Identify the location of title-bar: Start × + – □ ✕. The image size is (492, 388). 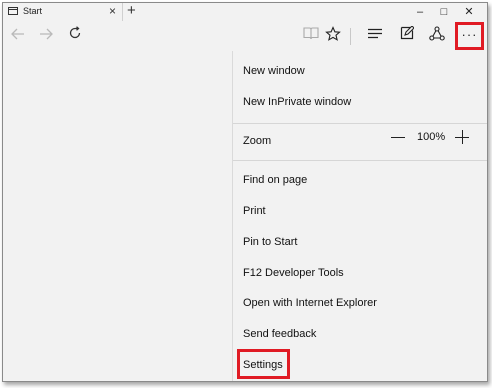
(245, 12).